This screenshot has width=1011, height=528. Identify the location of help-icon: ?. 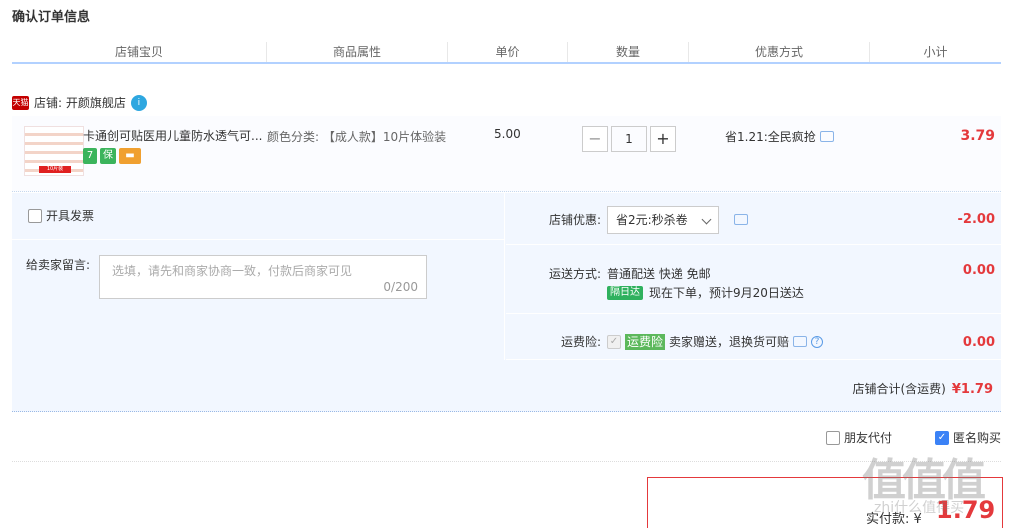
(817, 341).